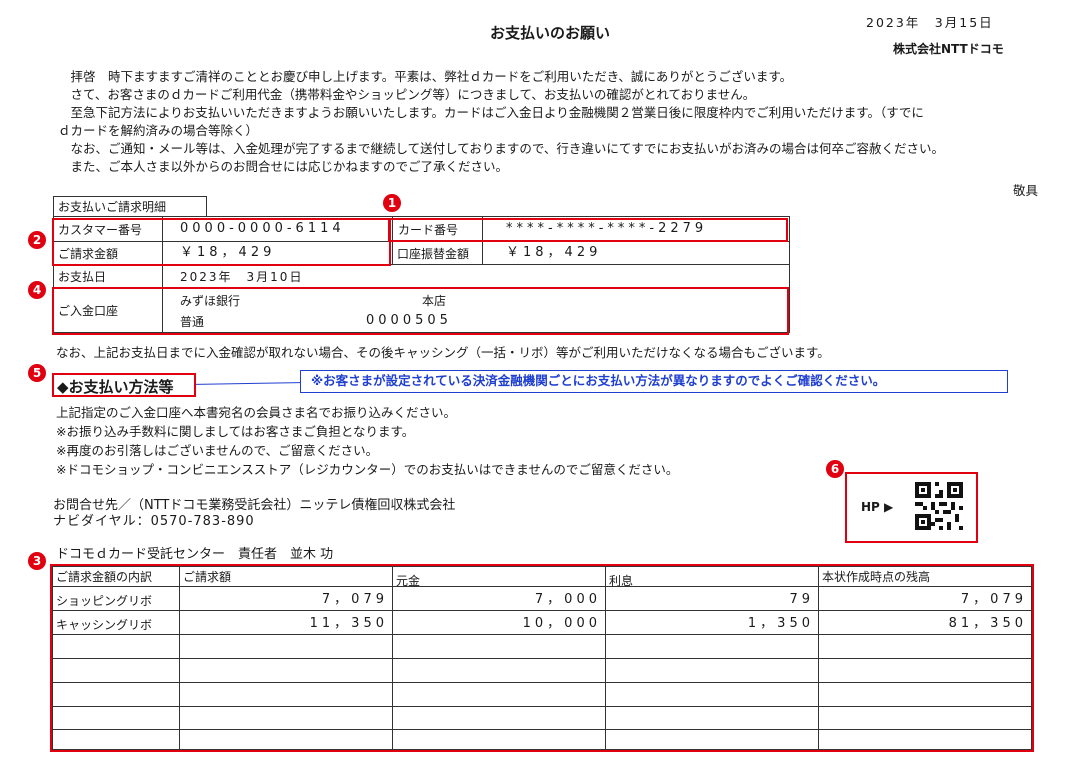  Describe the element at coordinates (158, 130) in the screenshot. I see `body-line: ｄカードを解約済みの場合等除く）` at that location.